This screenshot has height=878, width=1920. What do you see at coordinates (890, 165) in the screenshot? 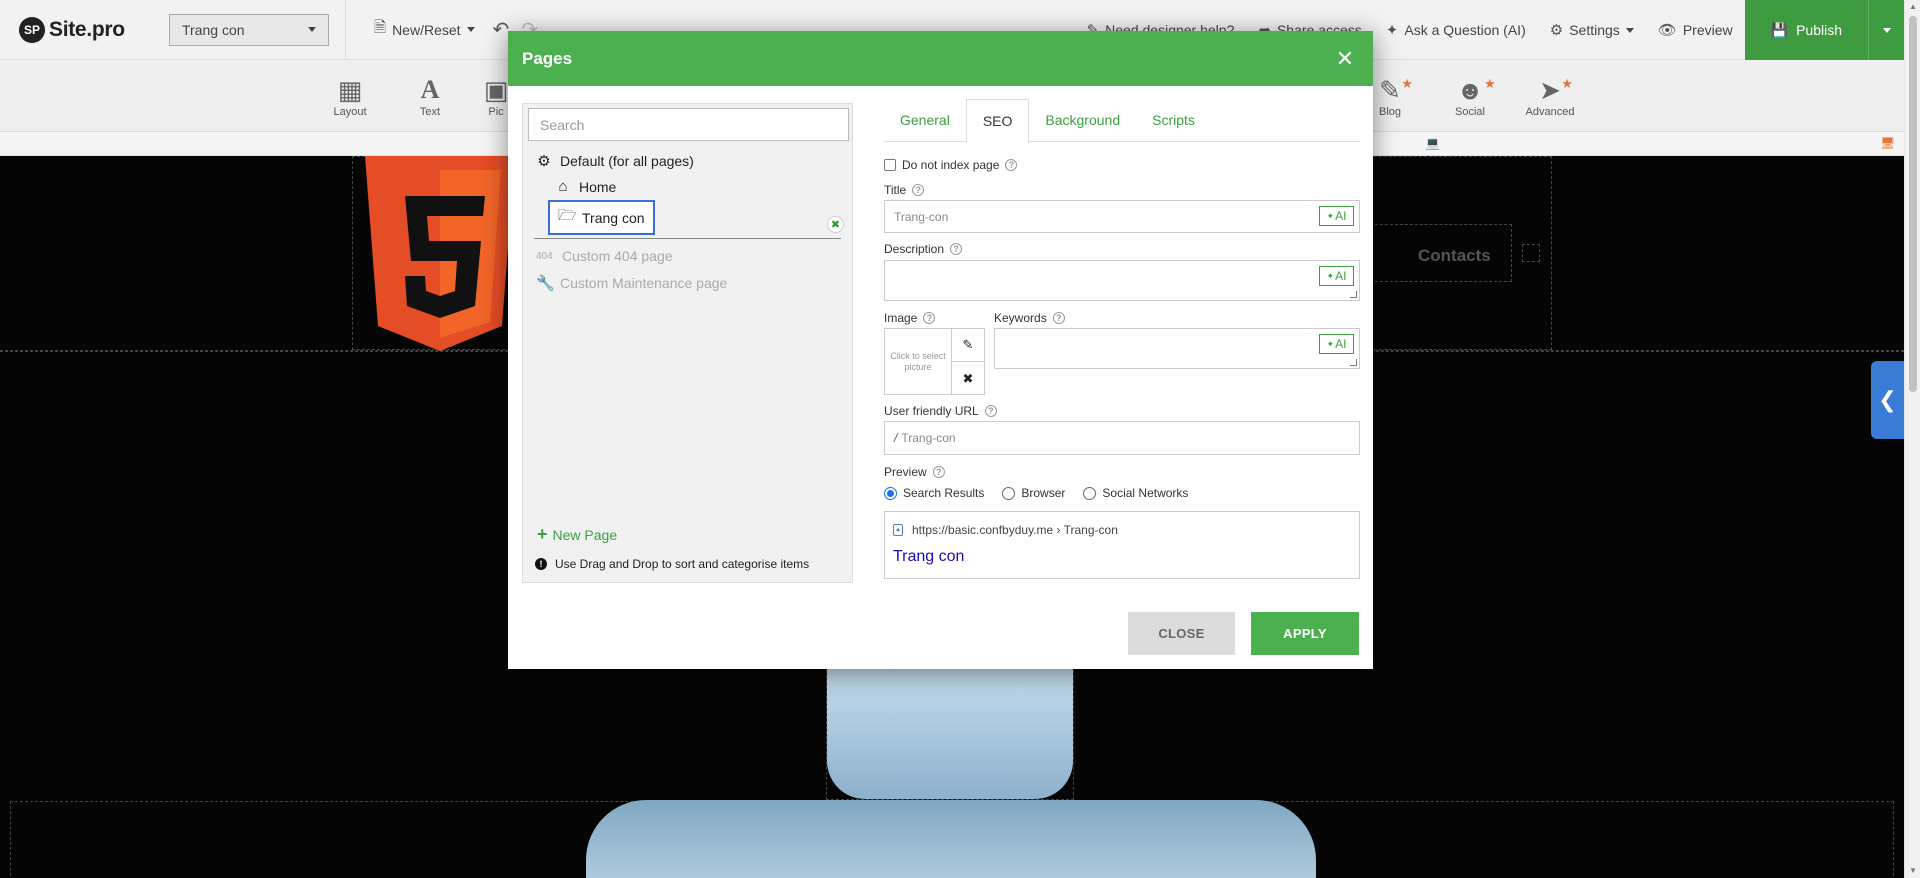
I see `no-index-checkbox` at bounding box center [890, 165].